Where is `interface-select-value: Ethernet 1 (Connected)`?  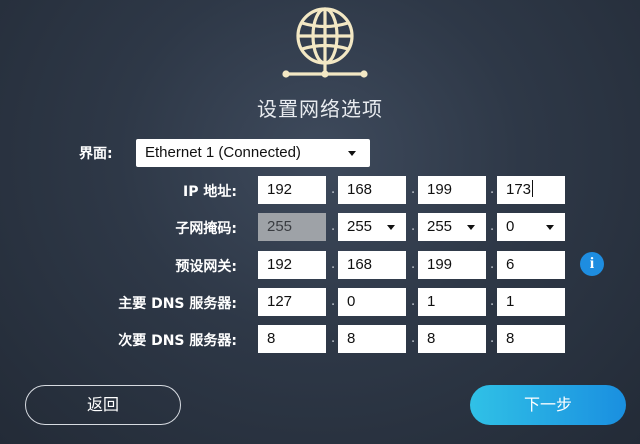 interface-select-value: Ethernet 1 (Connected) is located at coordinates (223, 152).